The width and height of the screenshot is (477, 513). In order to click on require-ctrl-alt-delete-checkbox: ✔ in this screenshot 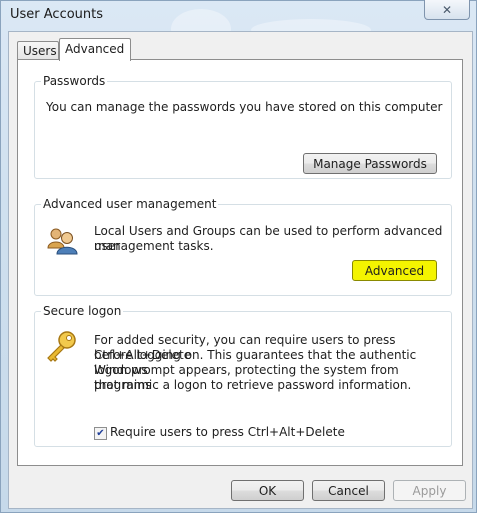, I will do `click(100, 433)`.